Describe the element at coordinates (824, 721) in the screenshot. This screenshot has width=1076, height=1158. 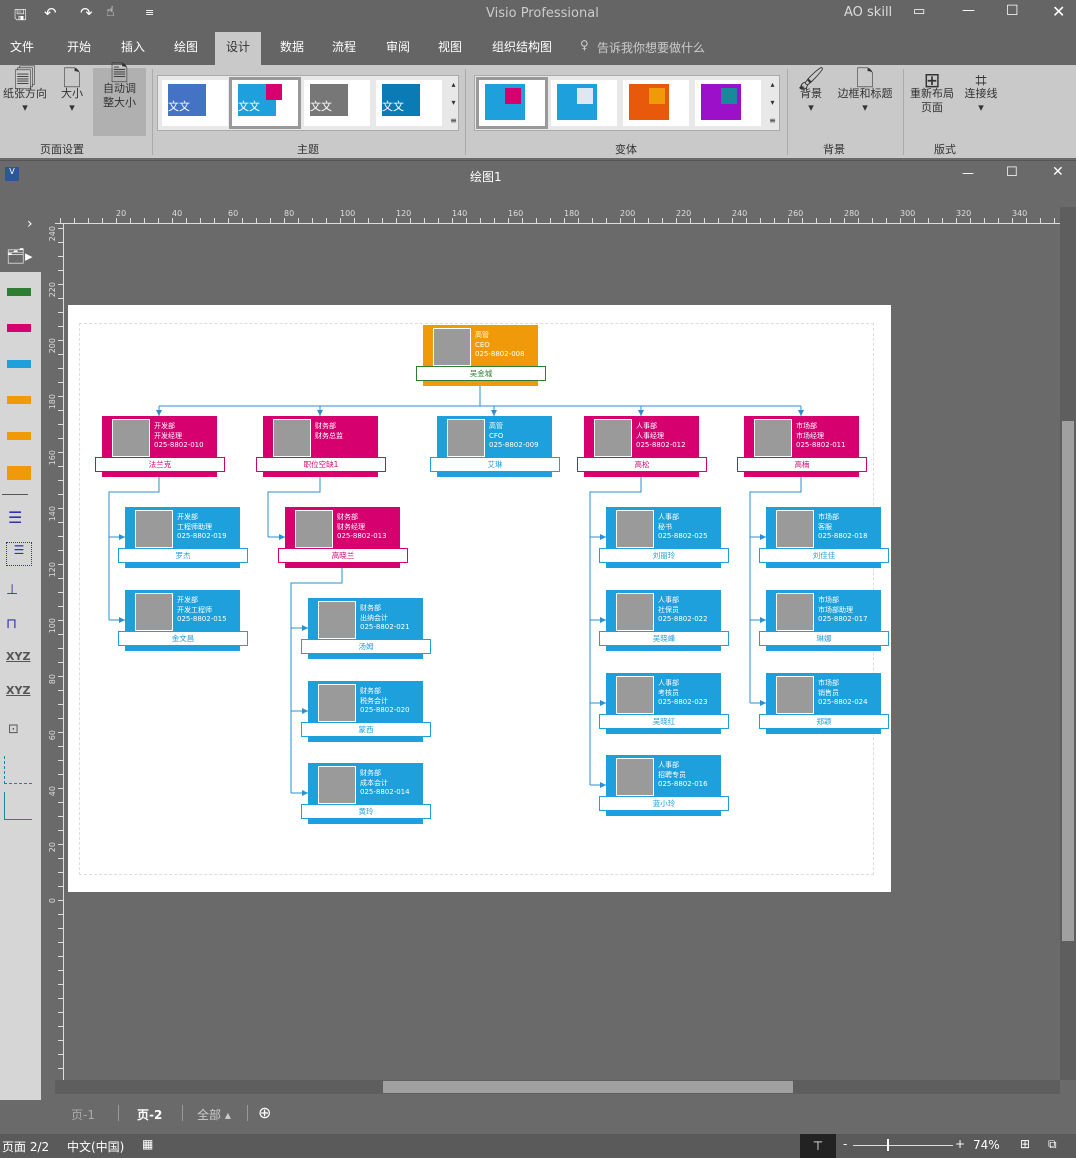
I see `node-name: 郑颖` at that location.